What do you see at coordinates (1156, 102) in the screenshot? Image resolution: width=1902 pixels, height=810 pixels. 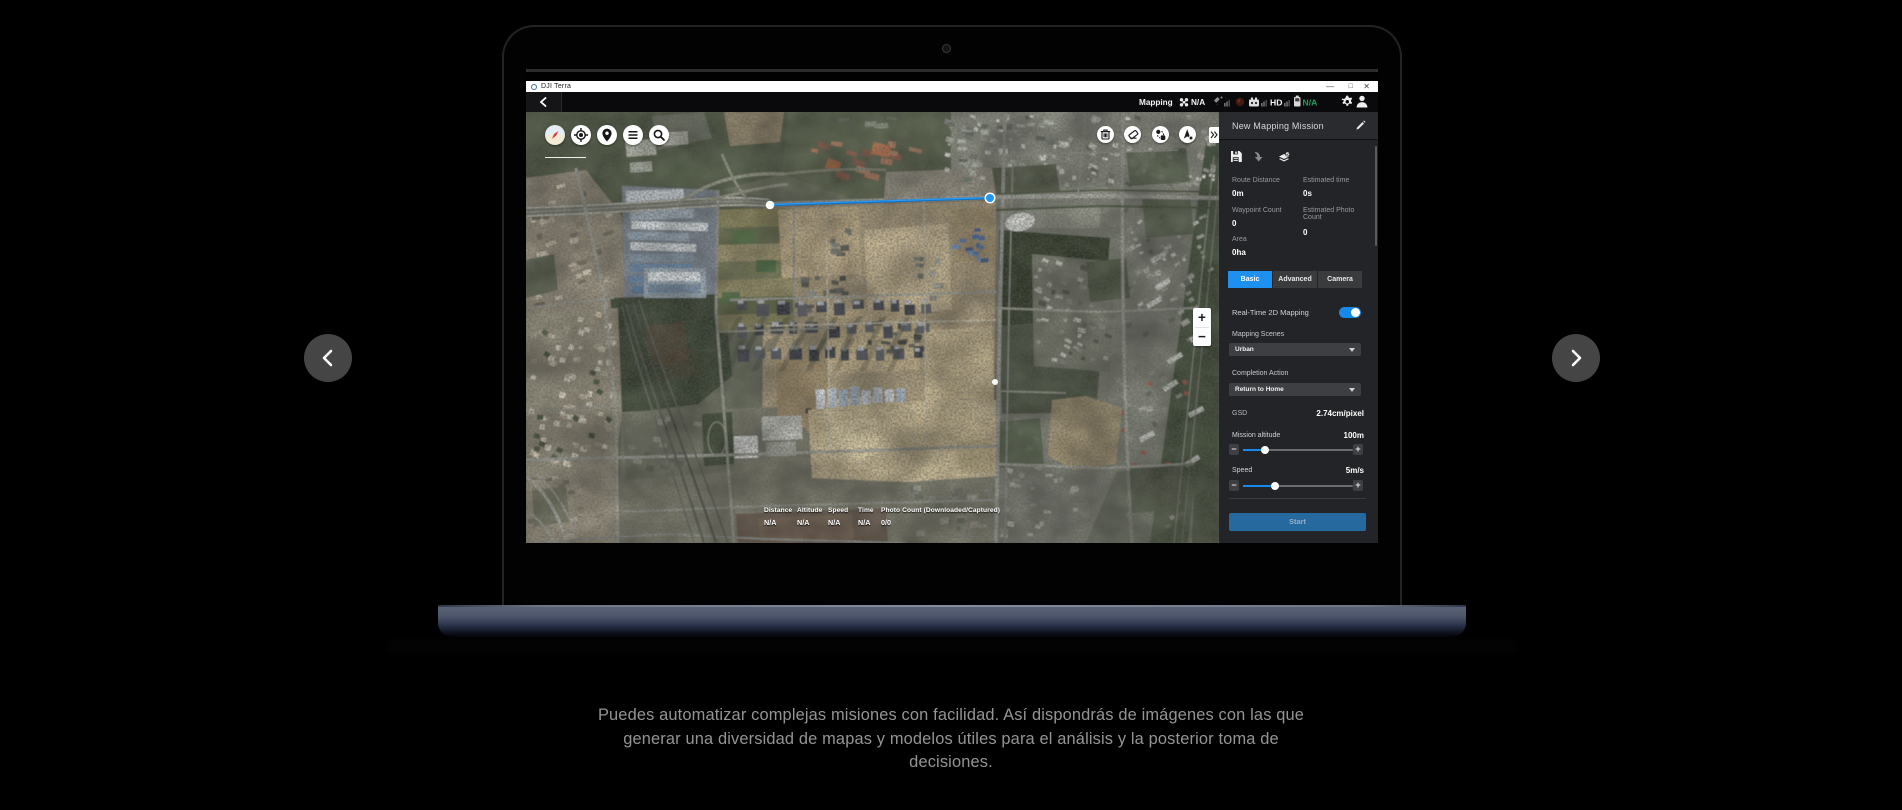 I see `svg-text: Mapping` at bounding box center [1156, 102].